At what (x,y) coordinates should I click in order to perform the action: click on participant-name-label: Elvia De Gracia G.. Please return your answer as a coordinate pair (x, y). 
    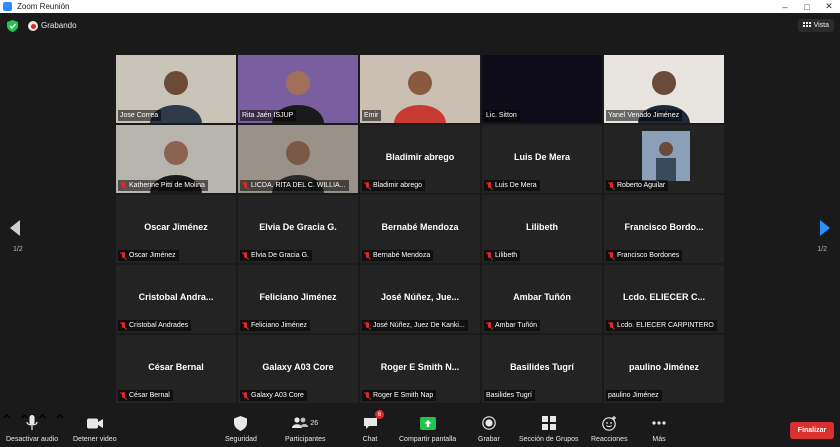
    Looking at the image, I should click on (276, 255).